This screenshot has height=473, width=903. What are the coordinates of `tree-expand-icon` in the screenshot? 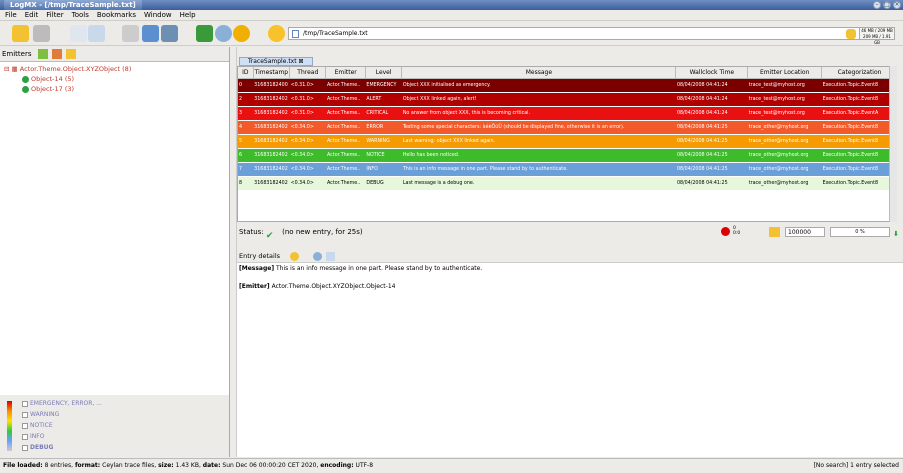 It's located at (42, 54).